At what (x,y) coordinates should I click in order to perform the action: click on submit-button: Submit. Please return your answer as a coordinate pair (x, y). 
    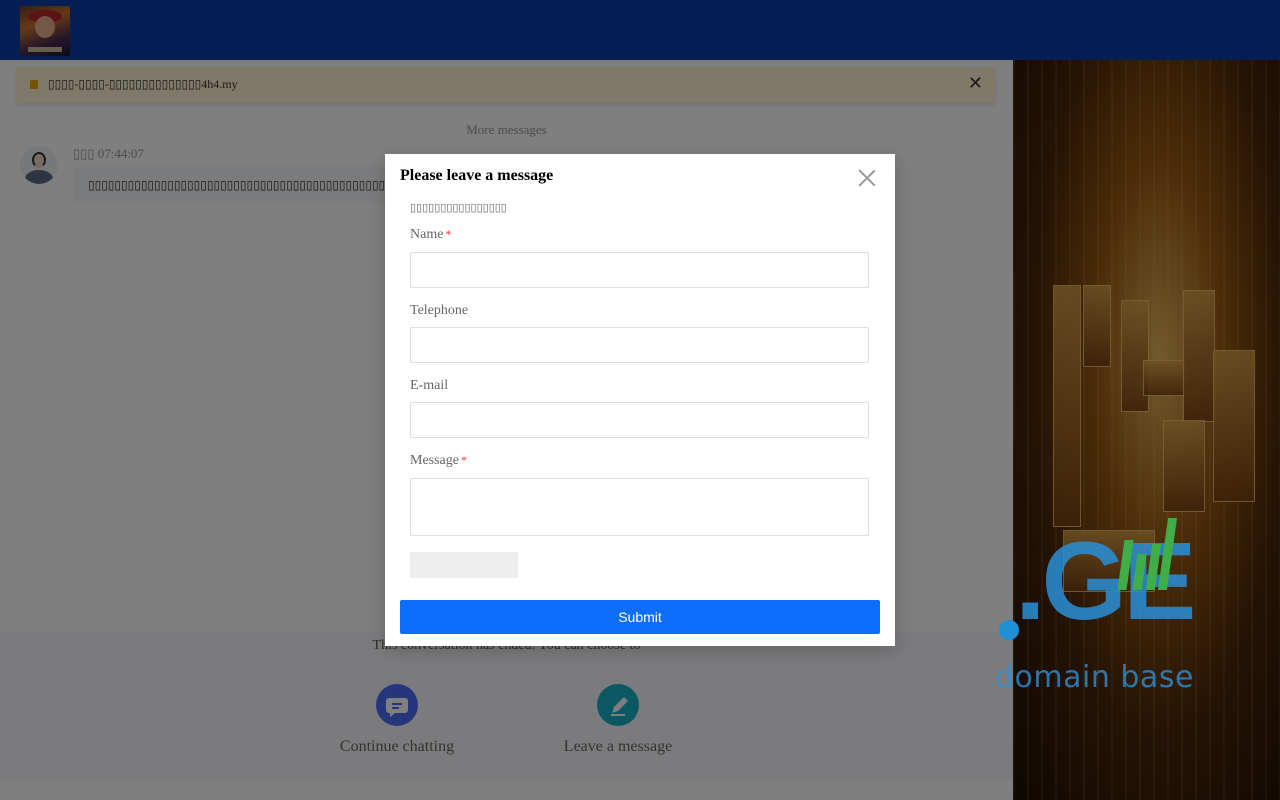
    Looking at the image, I should click on (640, 617).